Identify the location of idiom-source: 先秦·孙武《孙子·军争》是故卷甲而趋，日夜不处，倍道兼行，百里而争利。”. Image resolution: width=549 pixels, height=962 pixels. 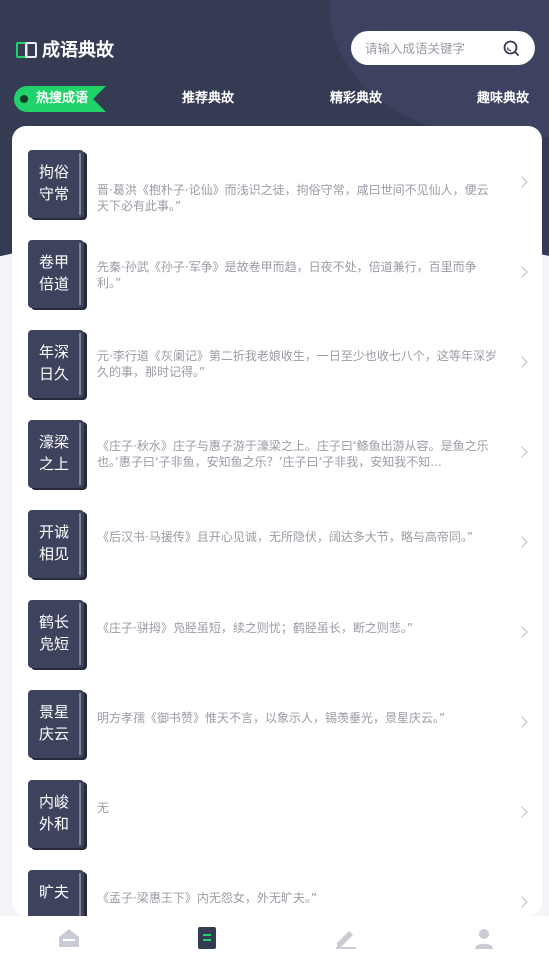
(287, 275).